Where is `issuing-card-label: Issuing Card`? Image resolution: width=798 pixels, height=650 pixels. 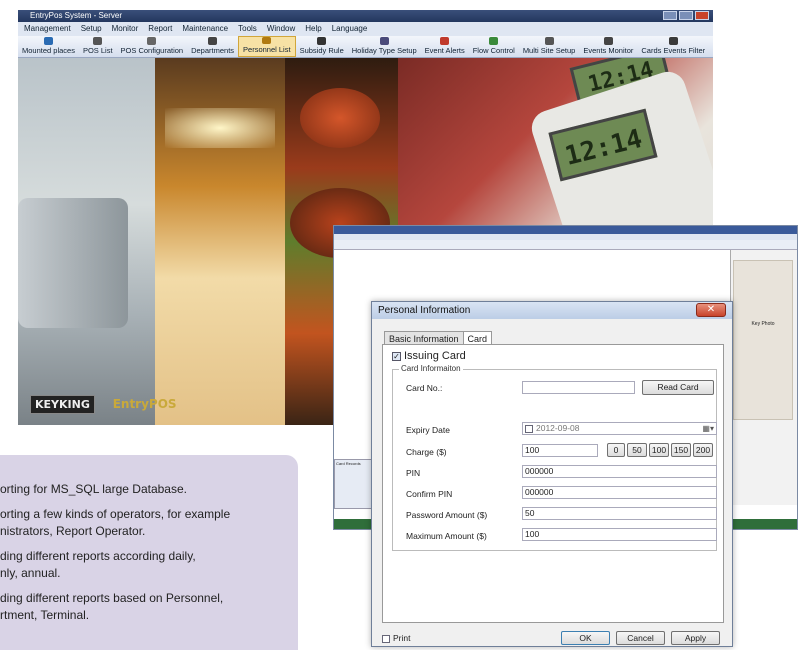 issuing-card-label: Issuing Card is located at coordinates (435, 356).